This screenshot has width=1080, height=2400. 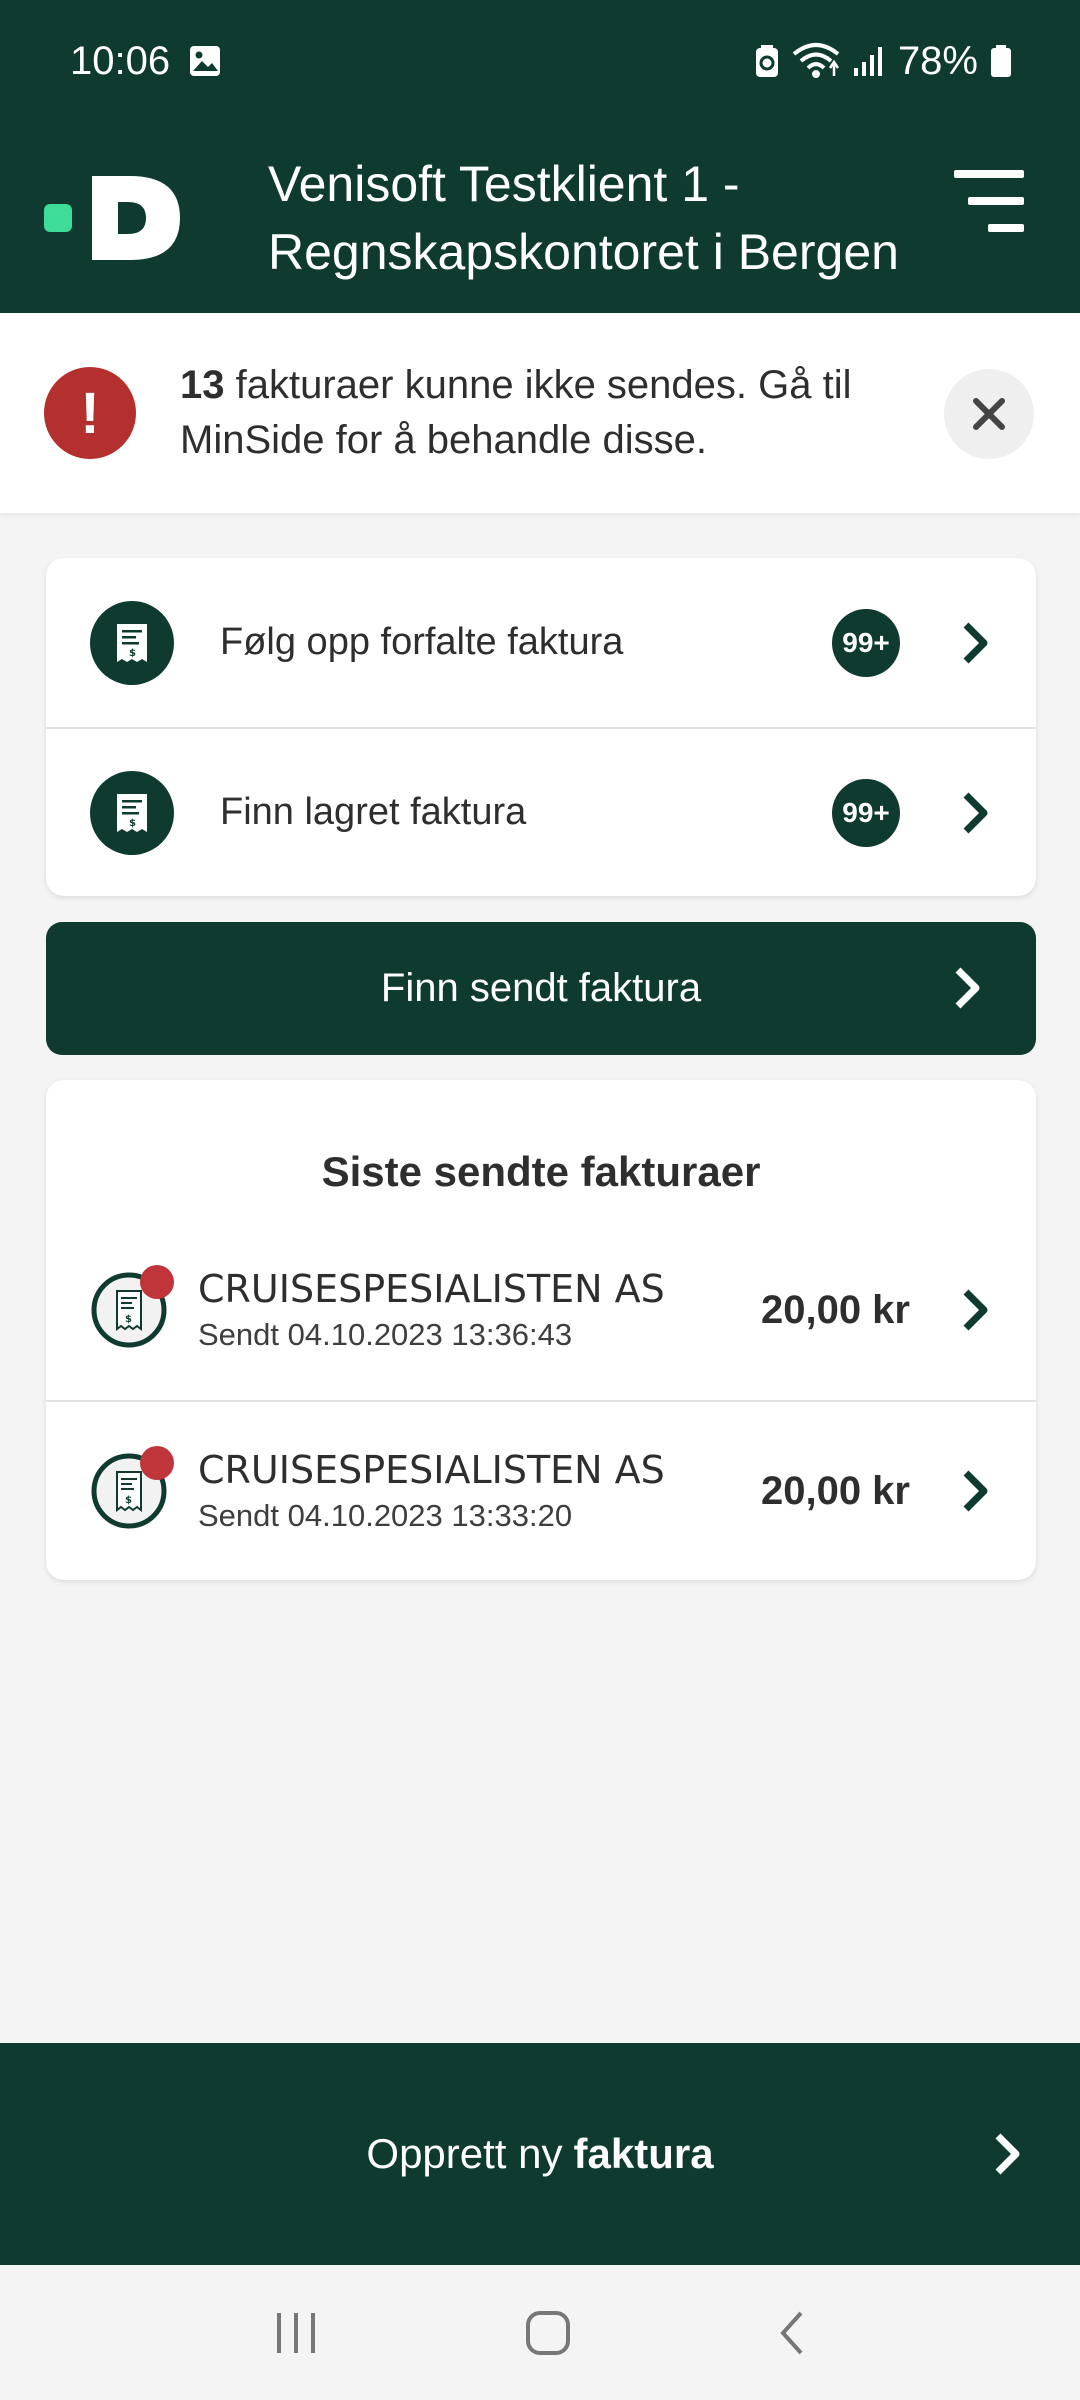 I want to click on status-time: 10:06, so click(x=120, y=60).